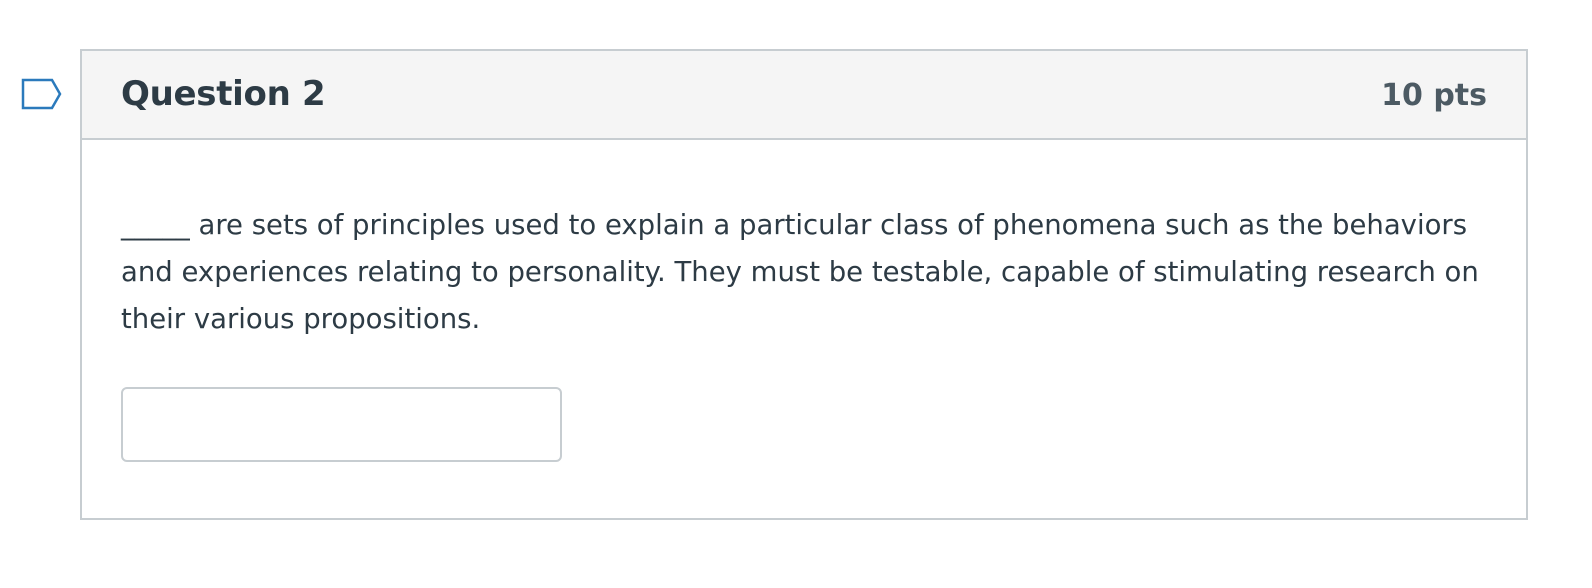 The width and height of the screenshot is (1592, 588). Describe the element at coordinates (1434, 95) in the screenshot. I see `question-points: 10 pts` at that location.